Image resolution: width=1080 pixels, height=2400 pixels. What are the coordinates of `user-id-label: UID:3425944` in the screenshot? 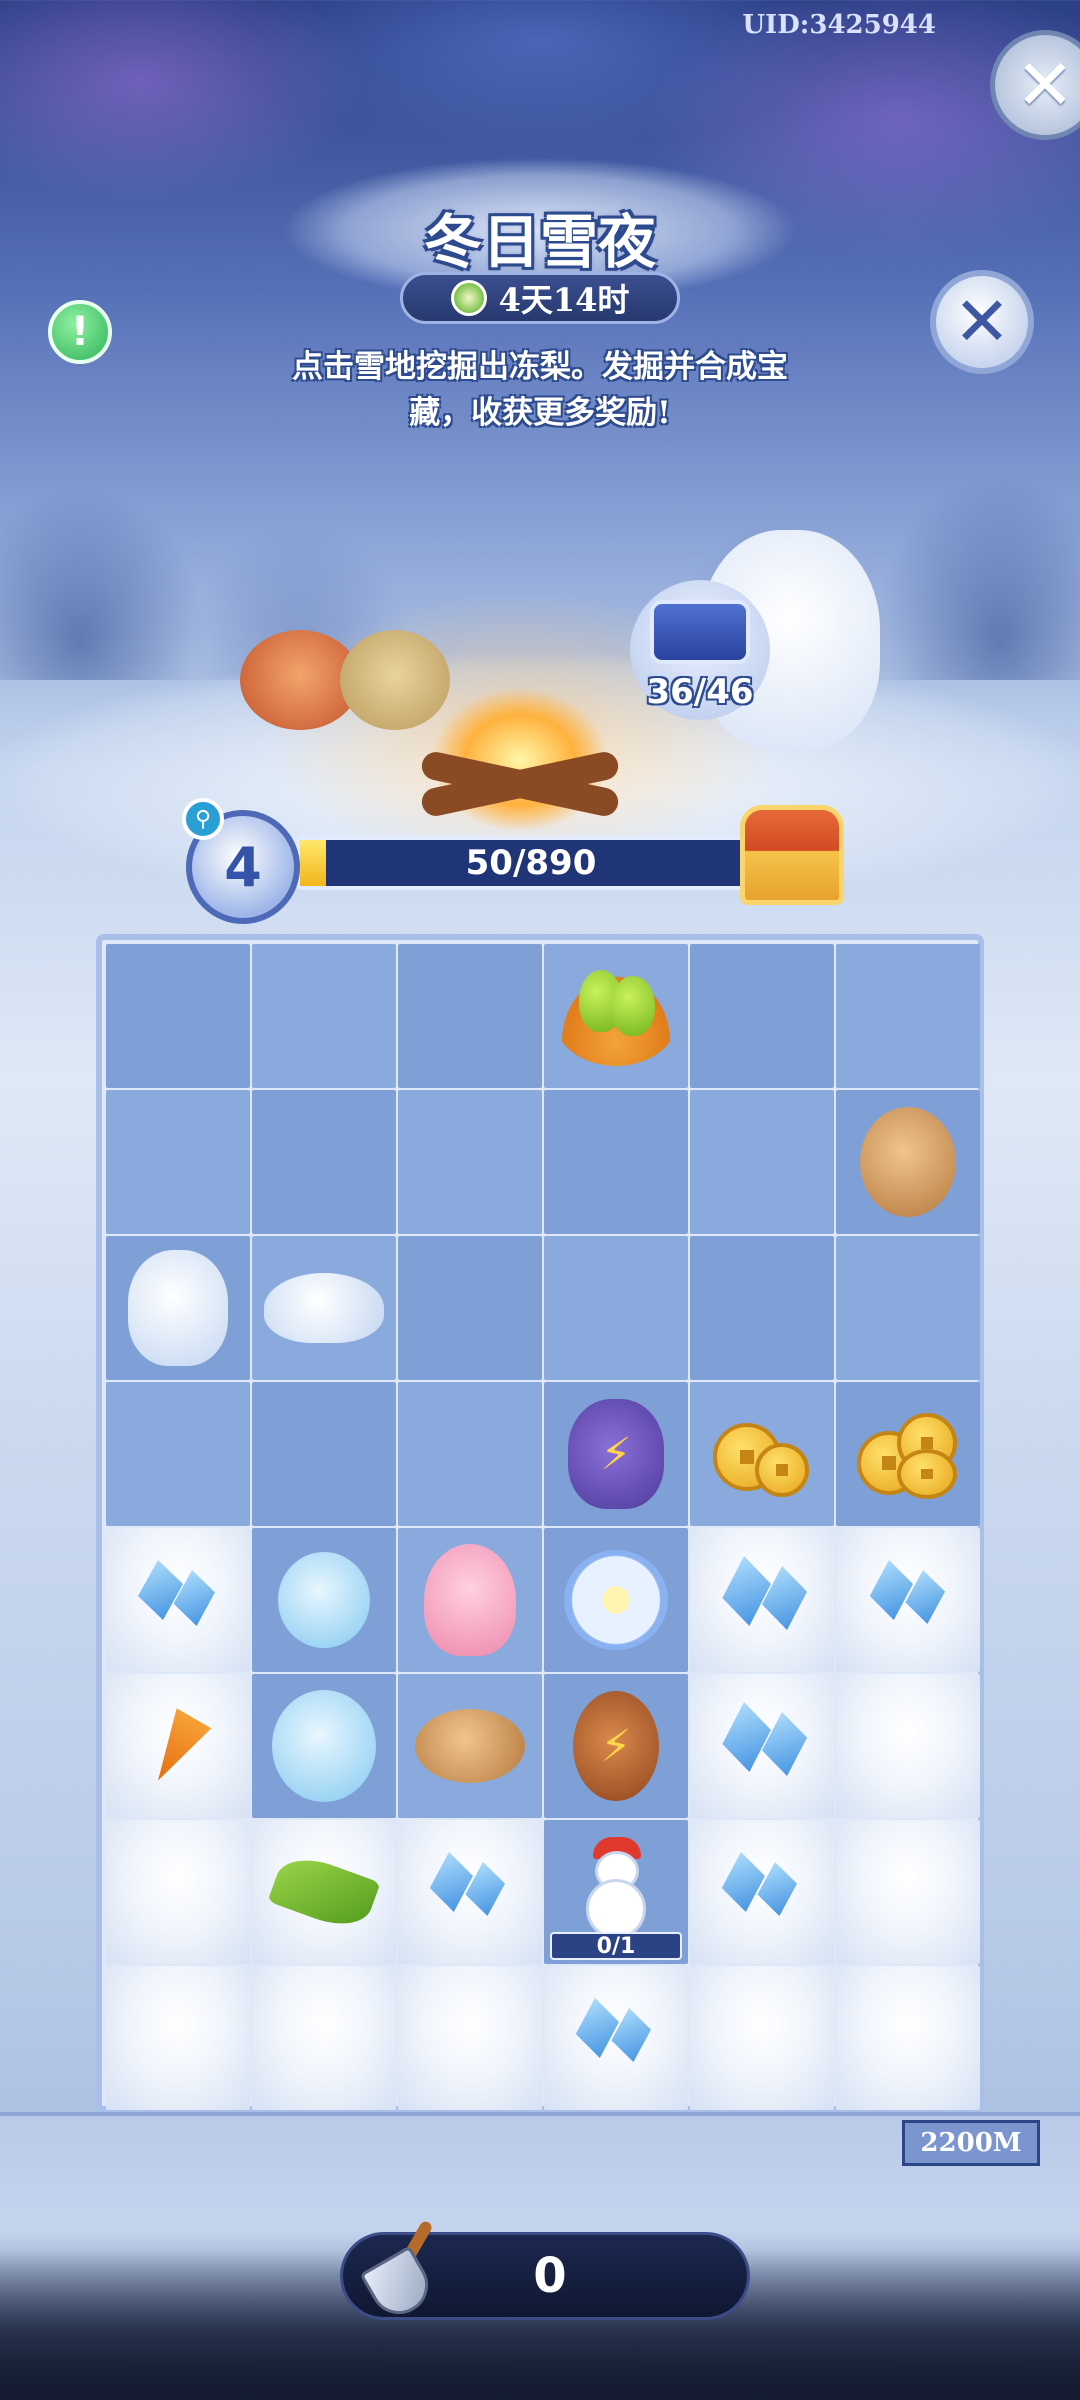 It's located at (839, 25).